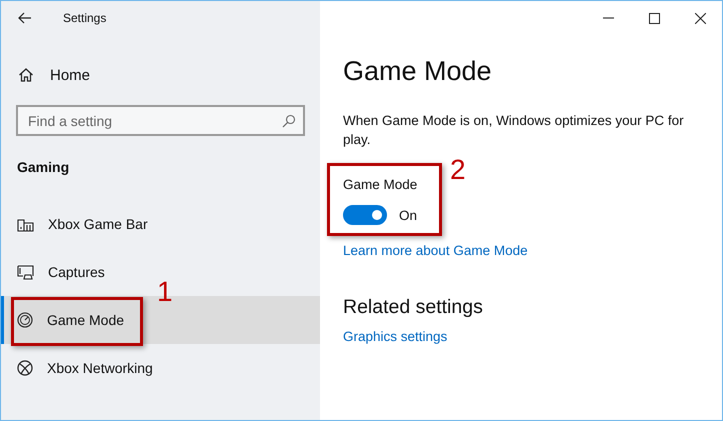 Image resolution: width=723 pixels, height=421 pixels. Describe the element at coordinates (58, 272) in the screenshot. I see `nav-item: Captures` at that location.